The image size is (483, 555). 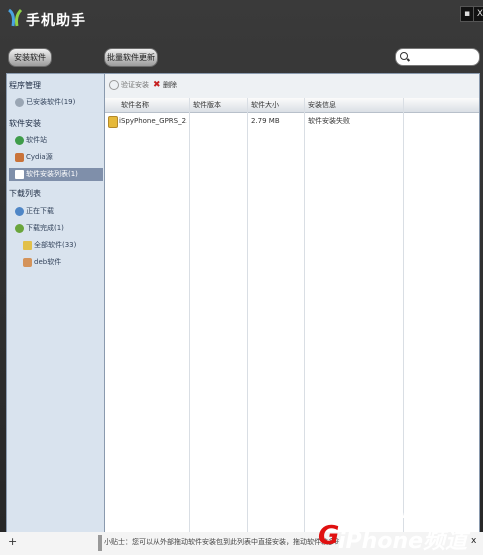 What do you see at coordinates (135, 105) in the screenshot?
I see `column-name: 软件名称` at bounding box center [135, 105].